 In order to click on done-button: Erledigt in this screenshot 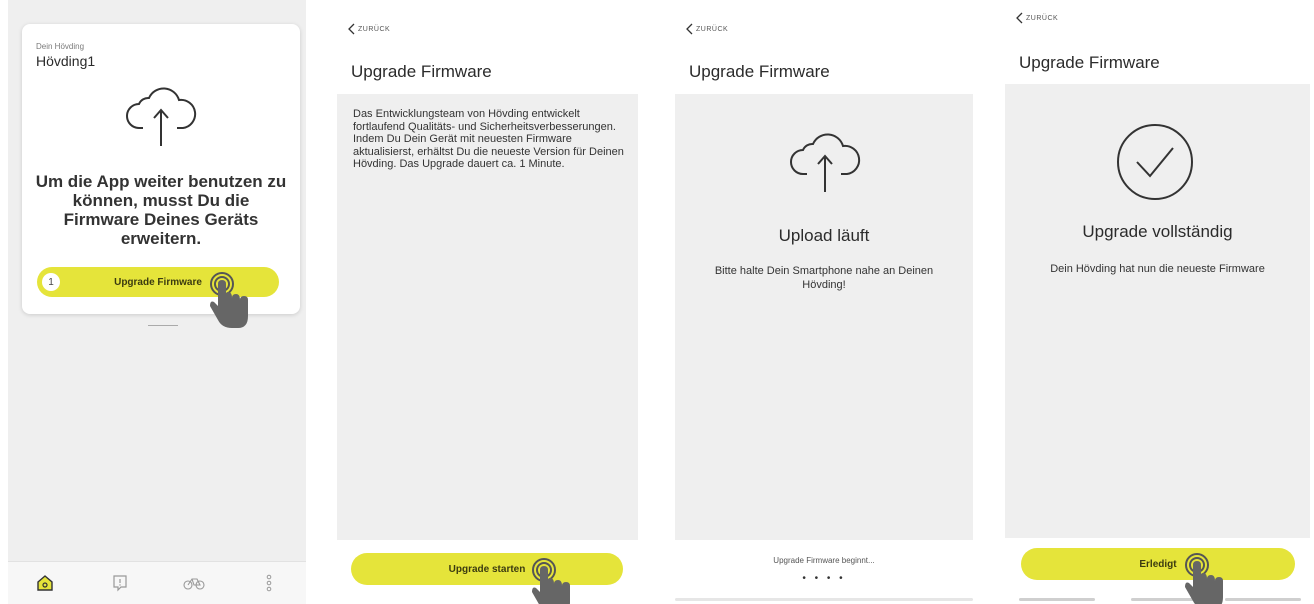, I will do `click(1158, 564)`.